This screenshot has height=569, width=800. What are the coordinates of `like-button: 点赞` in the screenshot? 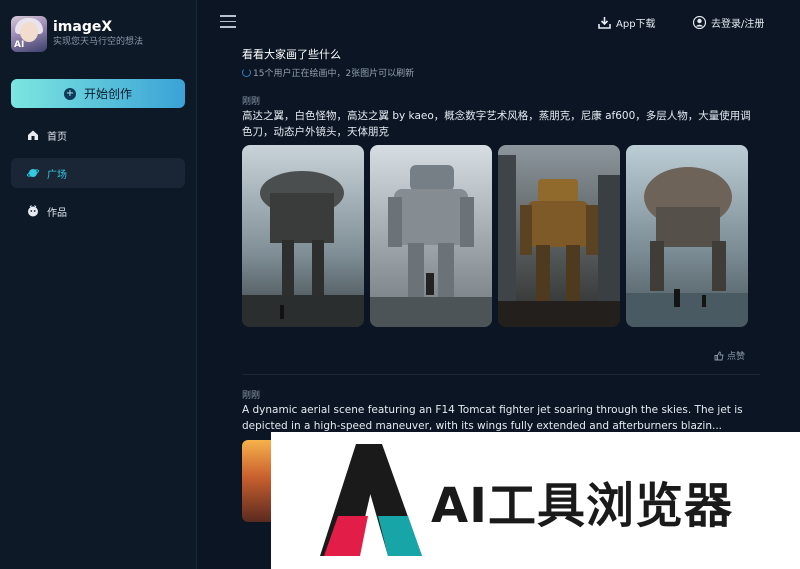 It's located at (729, 355).